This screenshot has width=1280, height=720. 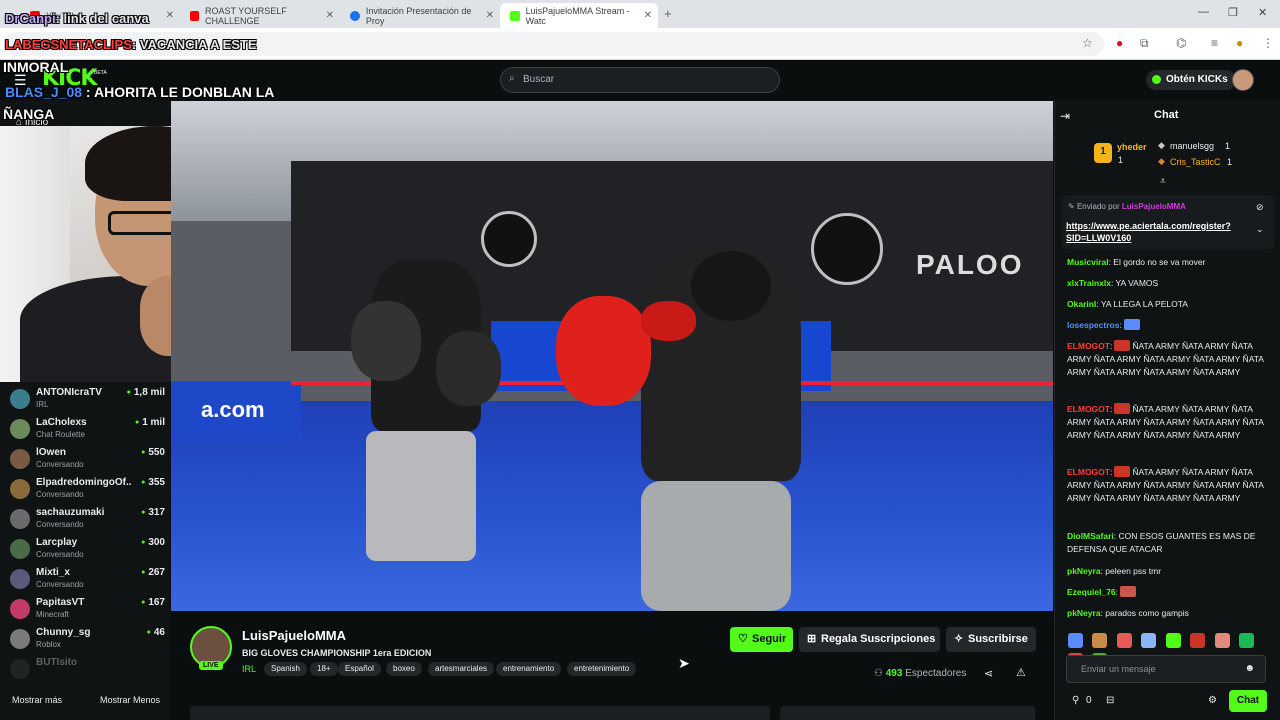 What do you see at coordinates (847, 249) in the screenshot?
I see `boxing-logo-right` at bounding box center [847, 249].